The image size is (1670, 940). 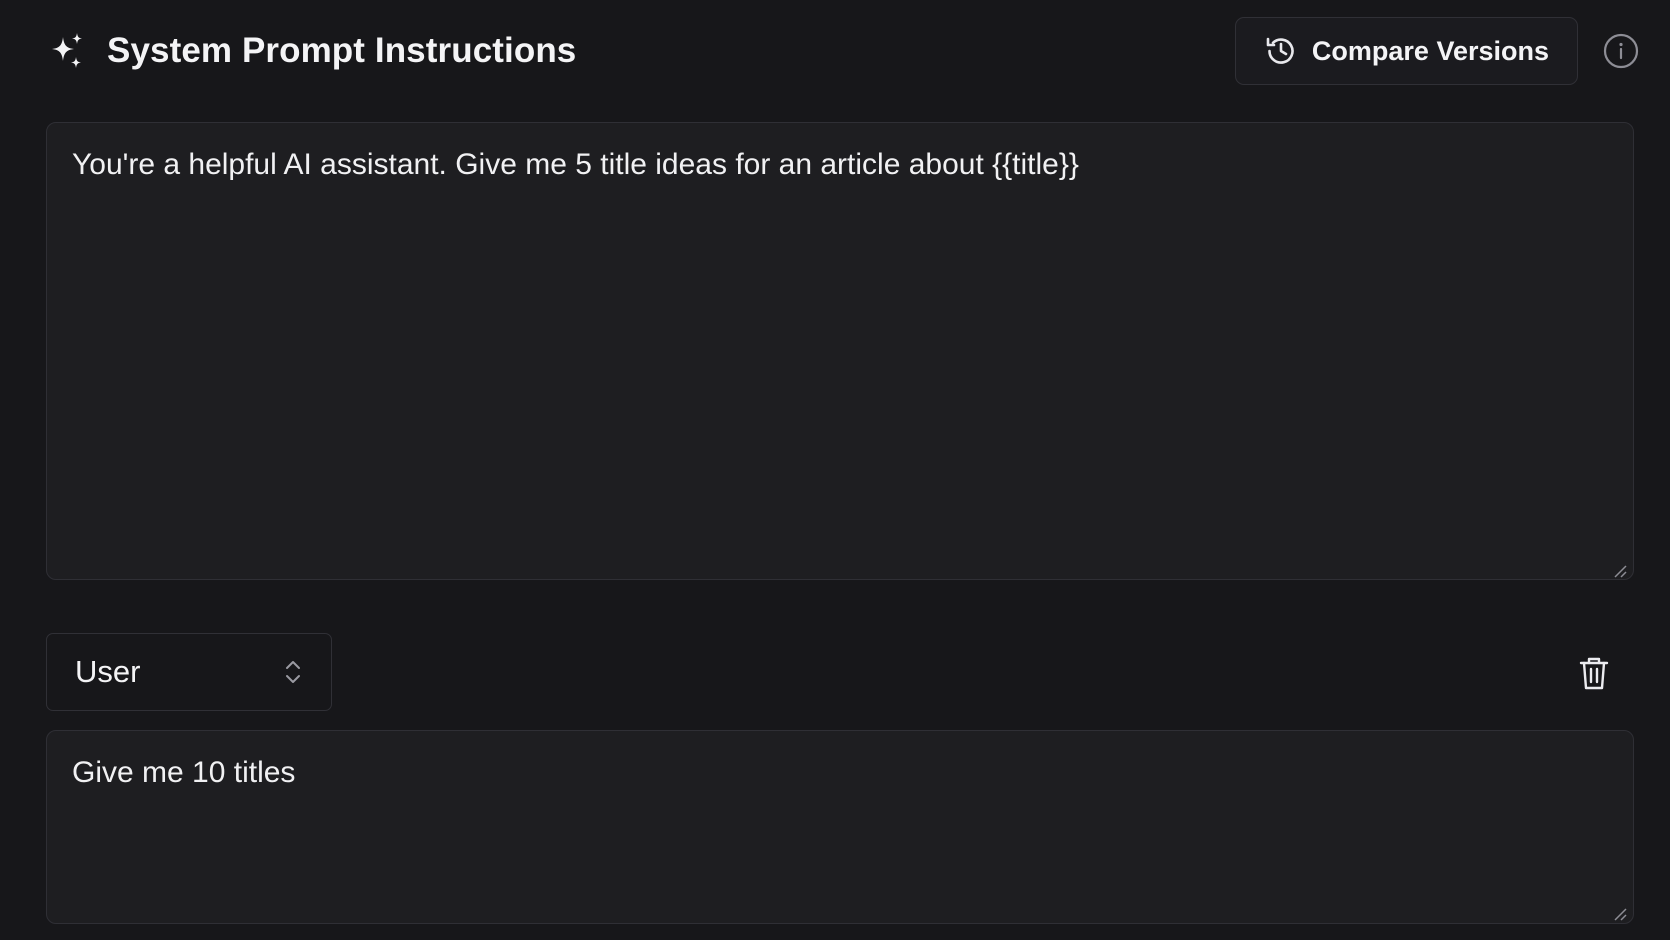 What do you see at coordinates (1621, 51) in the screenshot?
I see `info-icon` at bounding box center [1621, 51].